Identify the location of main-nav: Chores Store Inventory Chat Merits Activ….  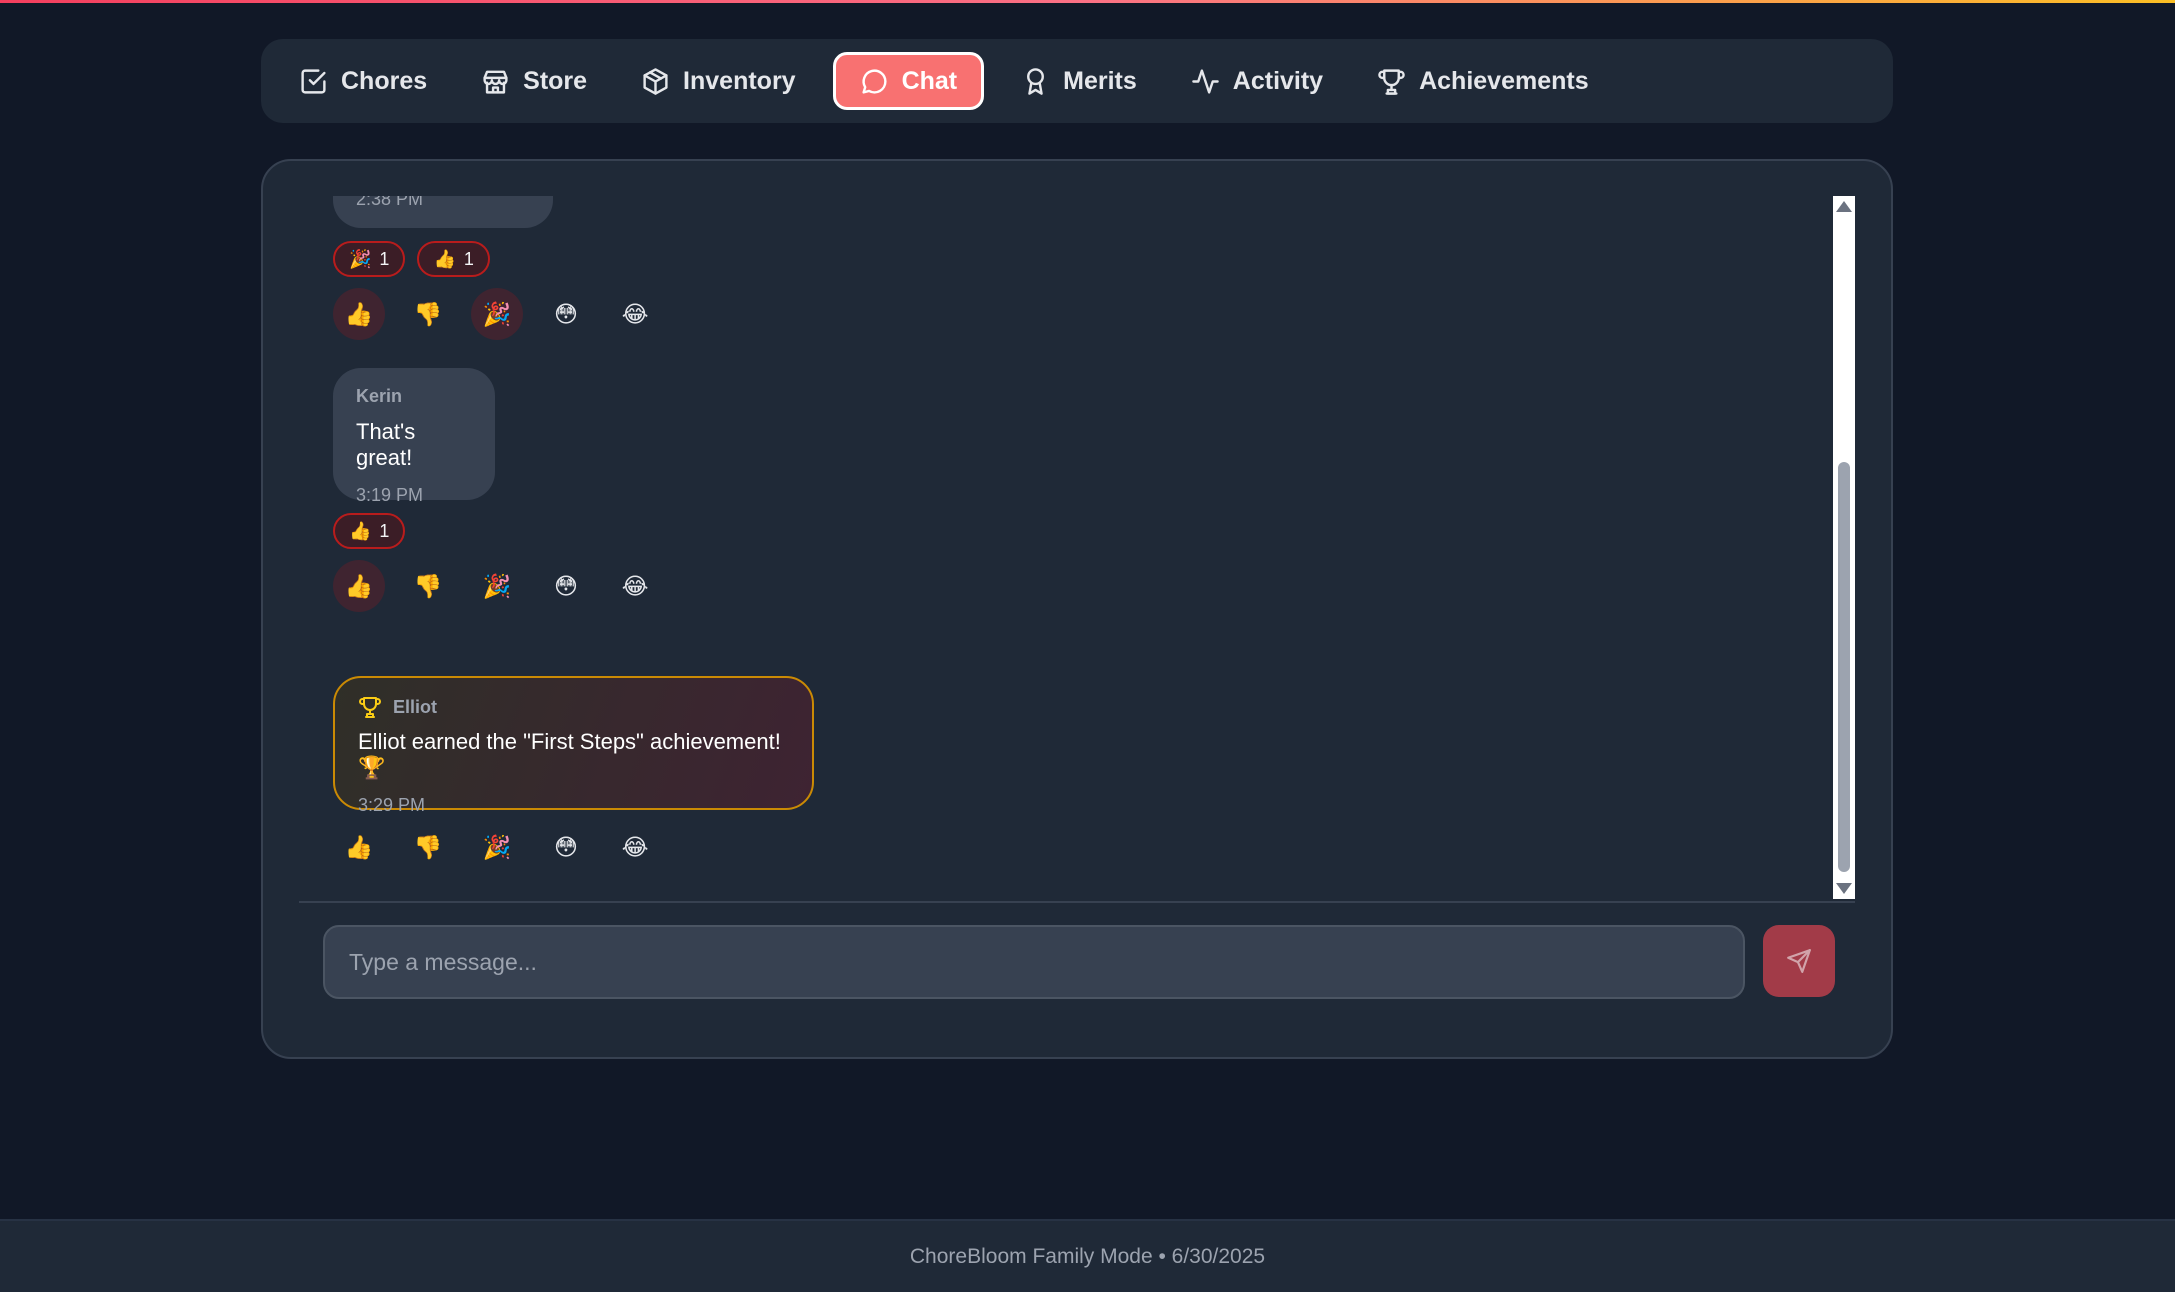
(1077, 81).